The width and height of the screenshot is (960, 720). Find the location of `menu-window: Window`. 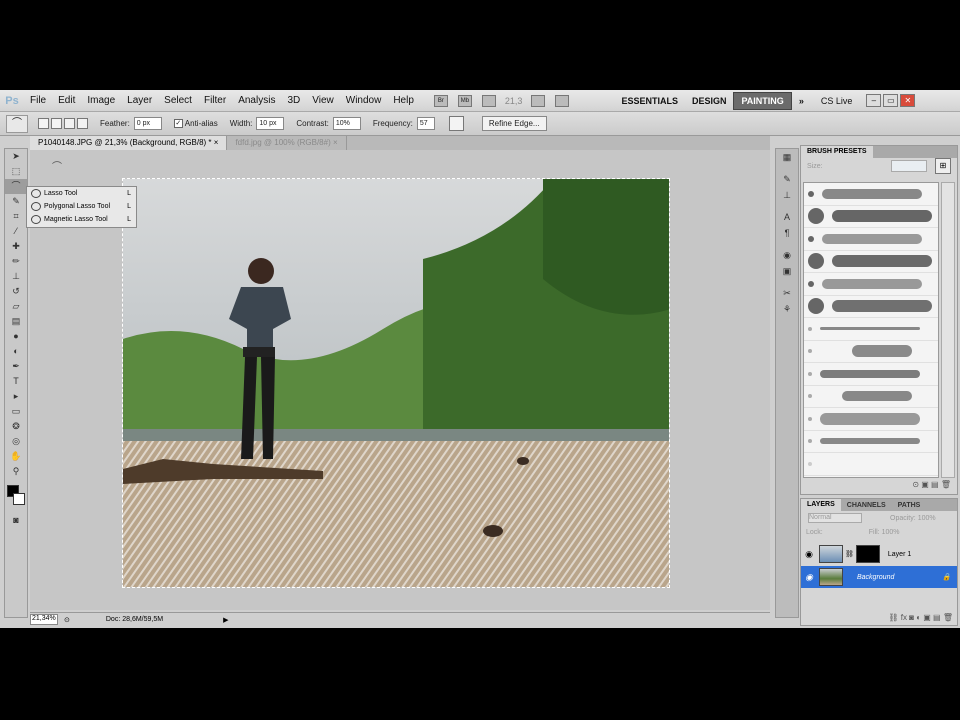

menu-window: Window is located at coordinates (364, 100).